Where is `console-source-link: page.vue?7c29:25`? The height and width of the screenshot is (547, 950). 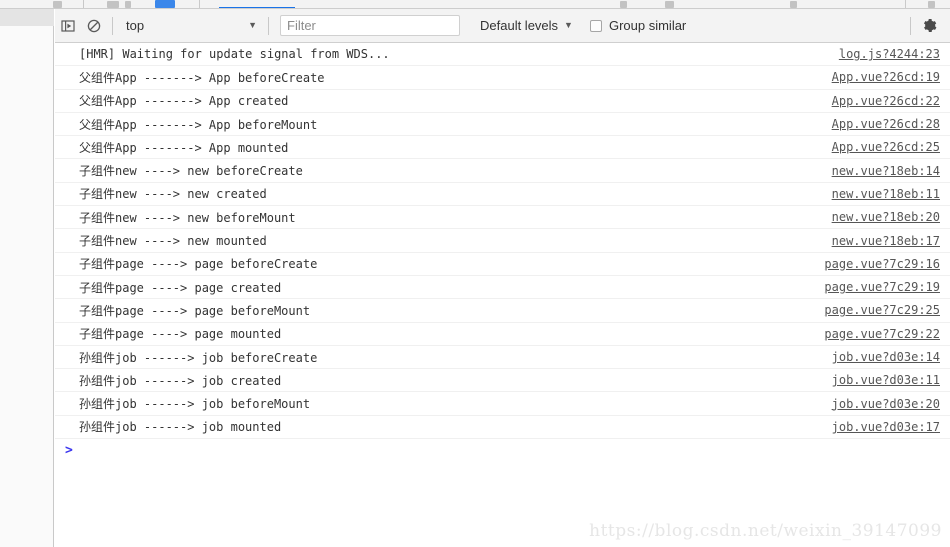
console-source-link: page.vue?7c29:25 is located at coordinates (882, 310).